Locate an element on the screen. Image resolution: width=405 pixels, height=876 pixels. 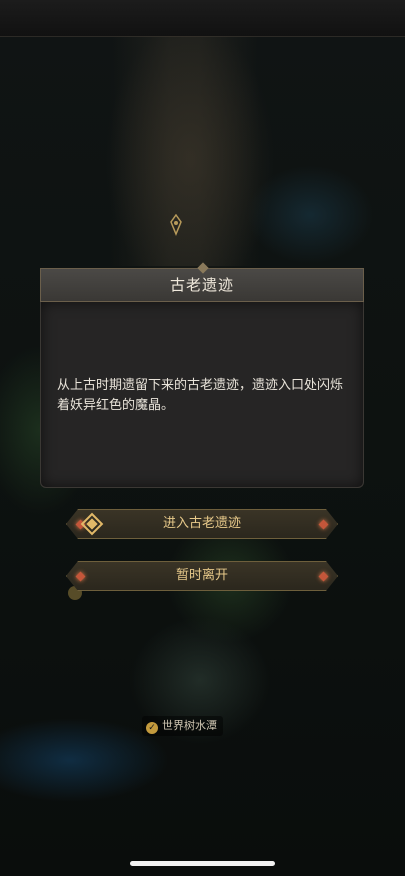
home-indicator is located at coordinates (202, 863).